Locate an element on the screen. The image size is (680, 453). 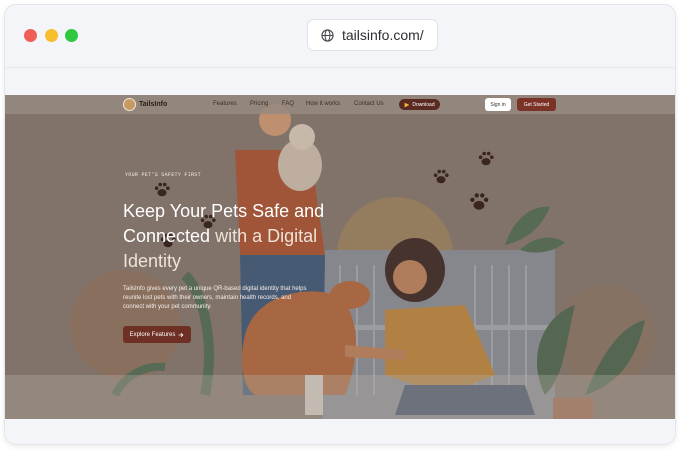
play-store-icon is located at coordinates (407, 105).